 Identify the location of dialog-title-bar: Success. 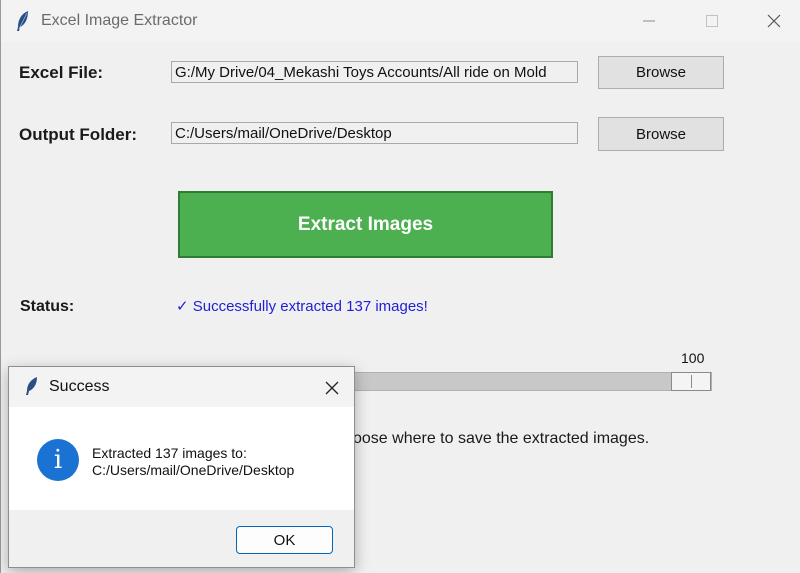
(181, 387).